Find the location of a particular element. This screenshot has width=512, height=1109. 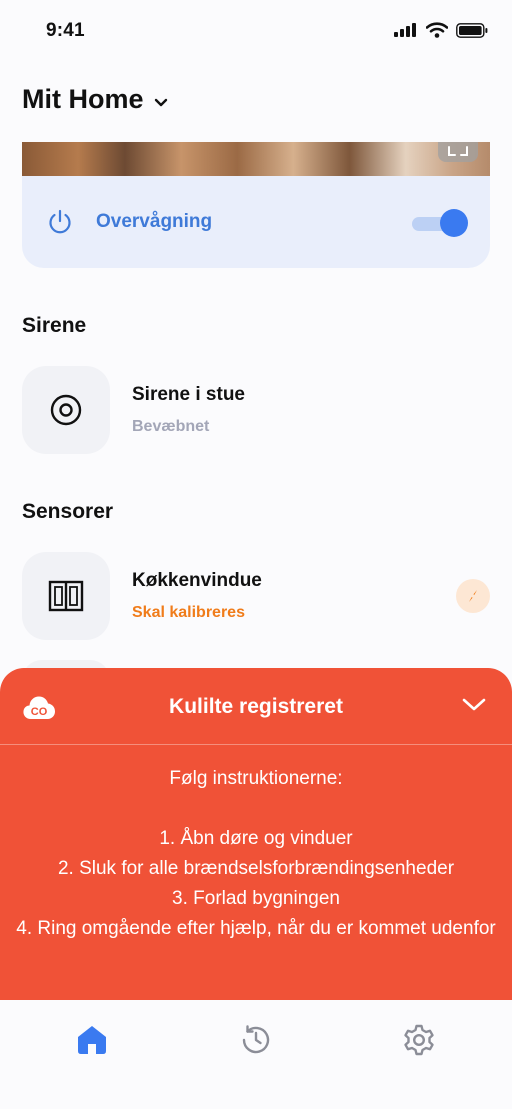

siren-device-name: Sirene i stue is located at coordinates (188, 394).